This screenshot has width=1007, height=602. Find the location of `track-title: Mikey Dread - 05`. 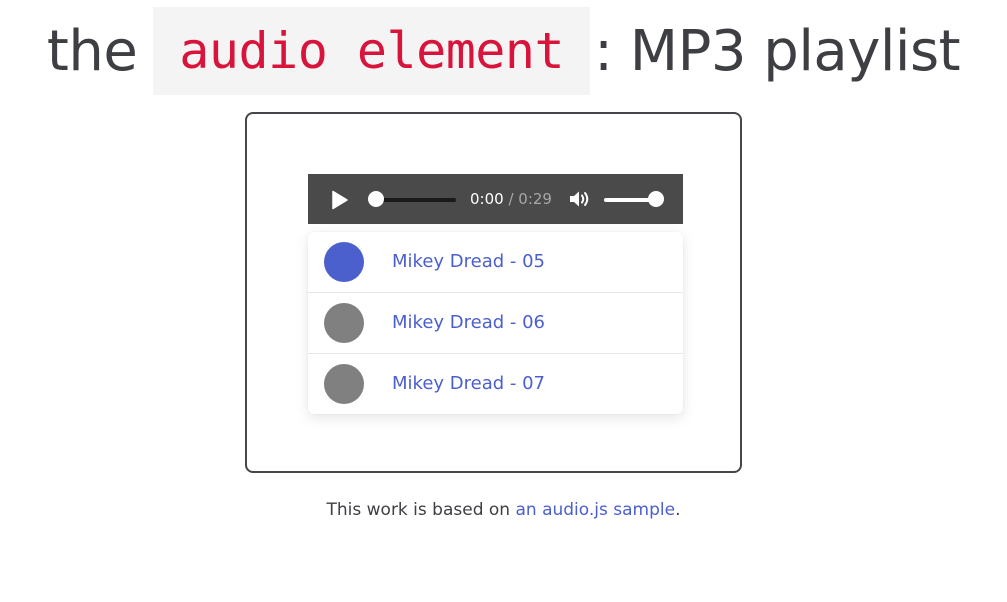

track-title: Mikey Dread - 05 is located at coordinates (468, 262).